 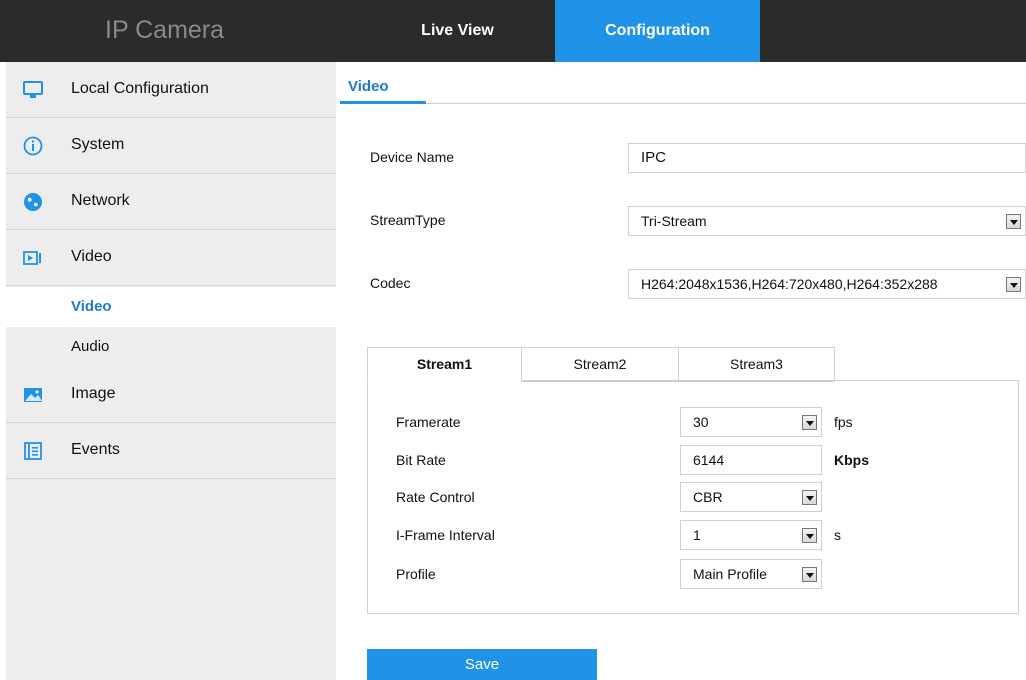 I want to click on events-icon, so click(x=33, y=451).